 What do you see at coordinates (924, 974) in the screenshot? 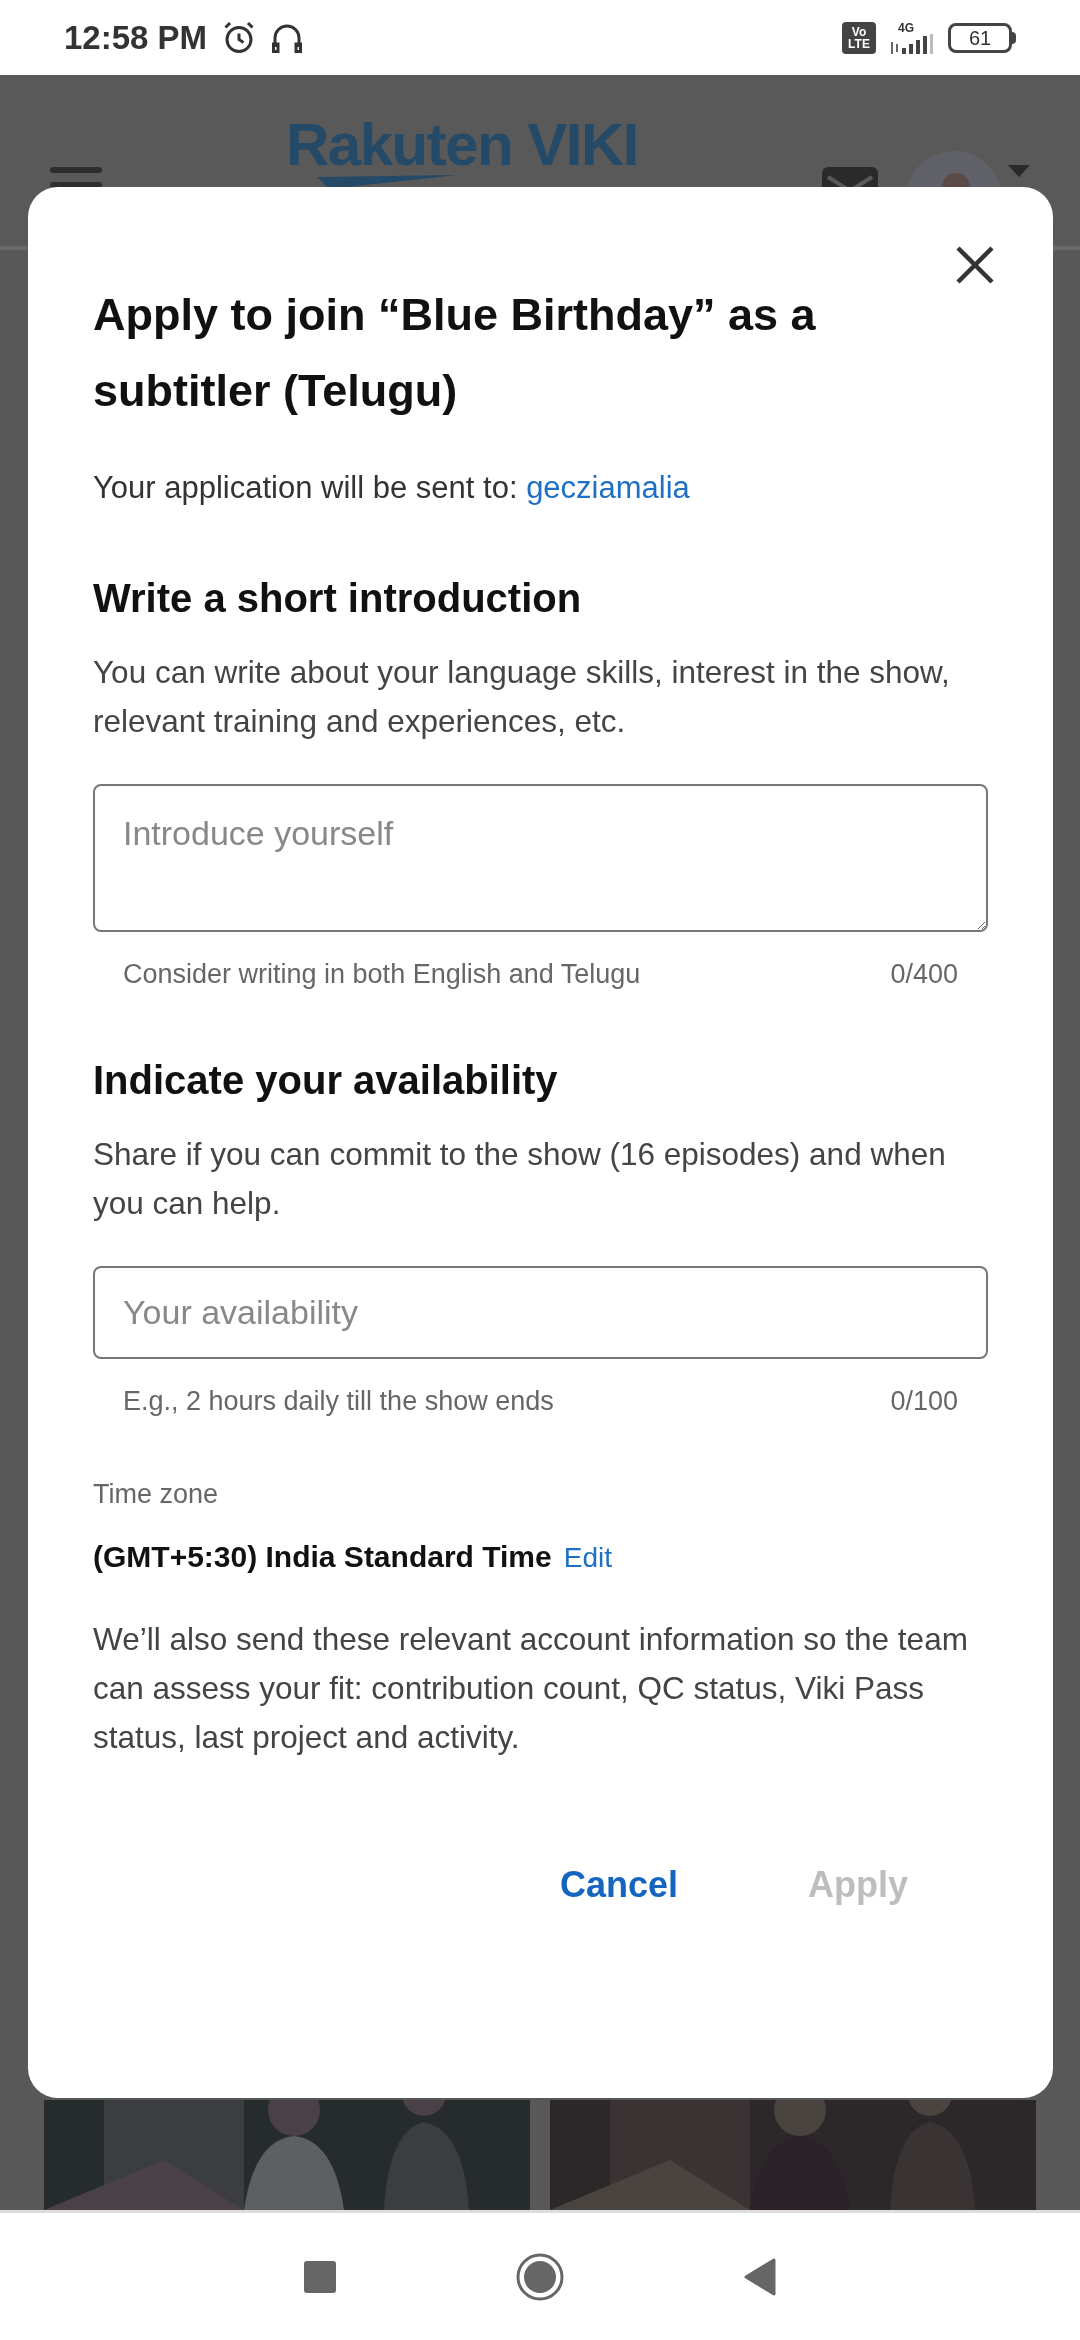
I see `character-counter: 0/400` at bounding box center [924, 974].